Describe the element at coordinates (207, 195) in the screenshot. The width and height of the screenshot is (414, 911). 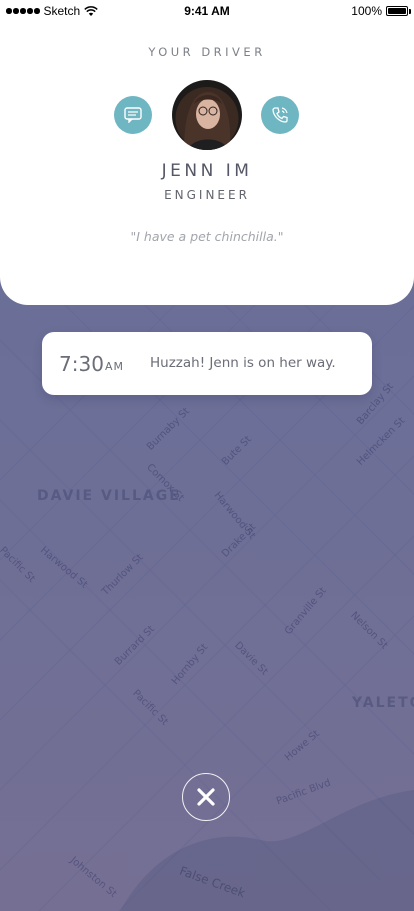
I see `driver-role: ENGINEER` at that location.